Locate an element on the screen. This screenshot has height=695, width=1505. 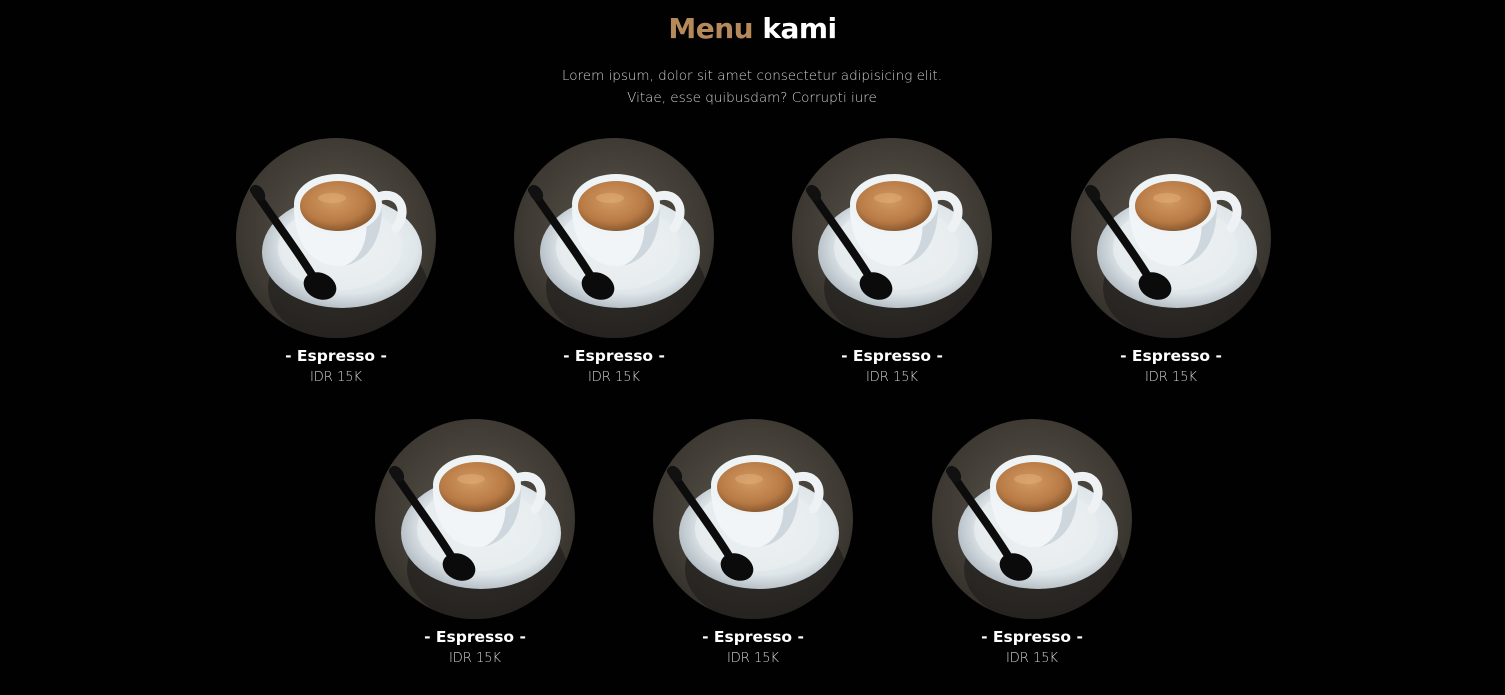
subtitle-line-2: Vitae, esse quibusdam? Corrupti iure is located at coordinates (752, 98).